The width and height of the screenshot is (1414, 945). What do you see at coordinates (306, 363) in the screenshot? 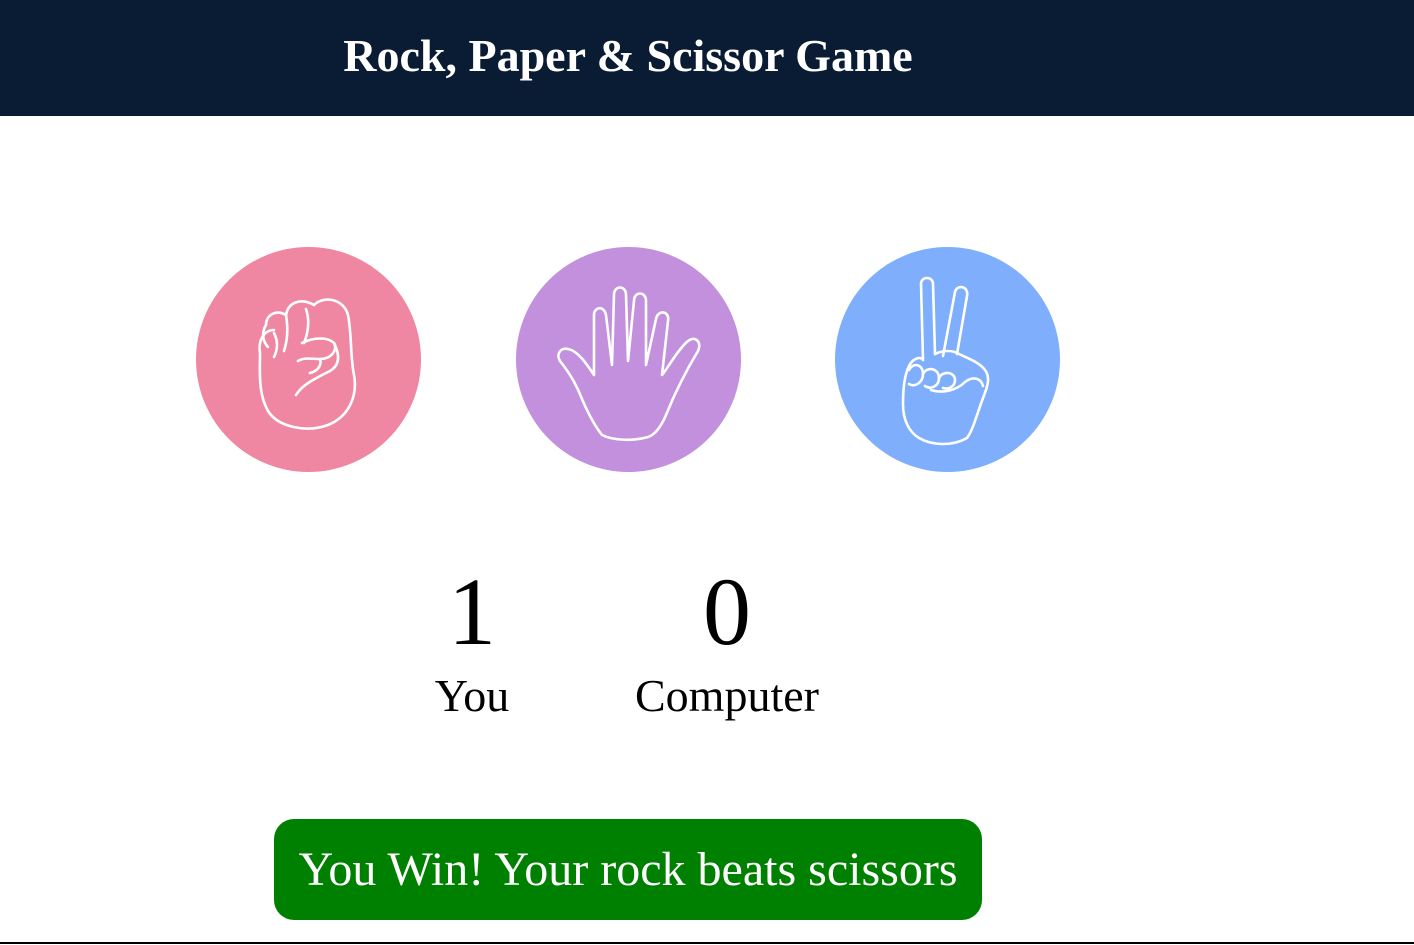
I see `rock-fist-icon` at bounding box center [306, 363].